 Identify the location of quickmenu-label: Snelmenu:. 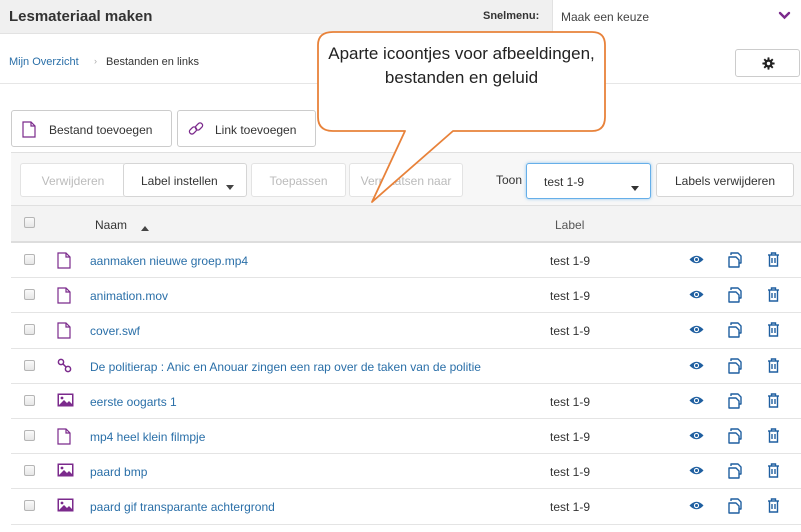
(511, 16).